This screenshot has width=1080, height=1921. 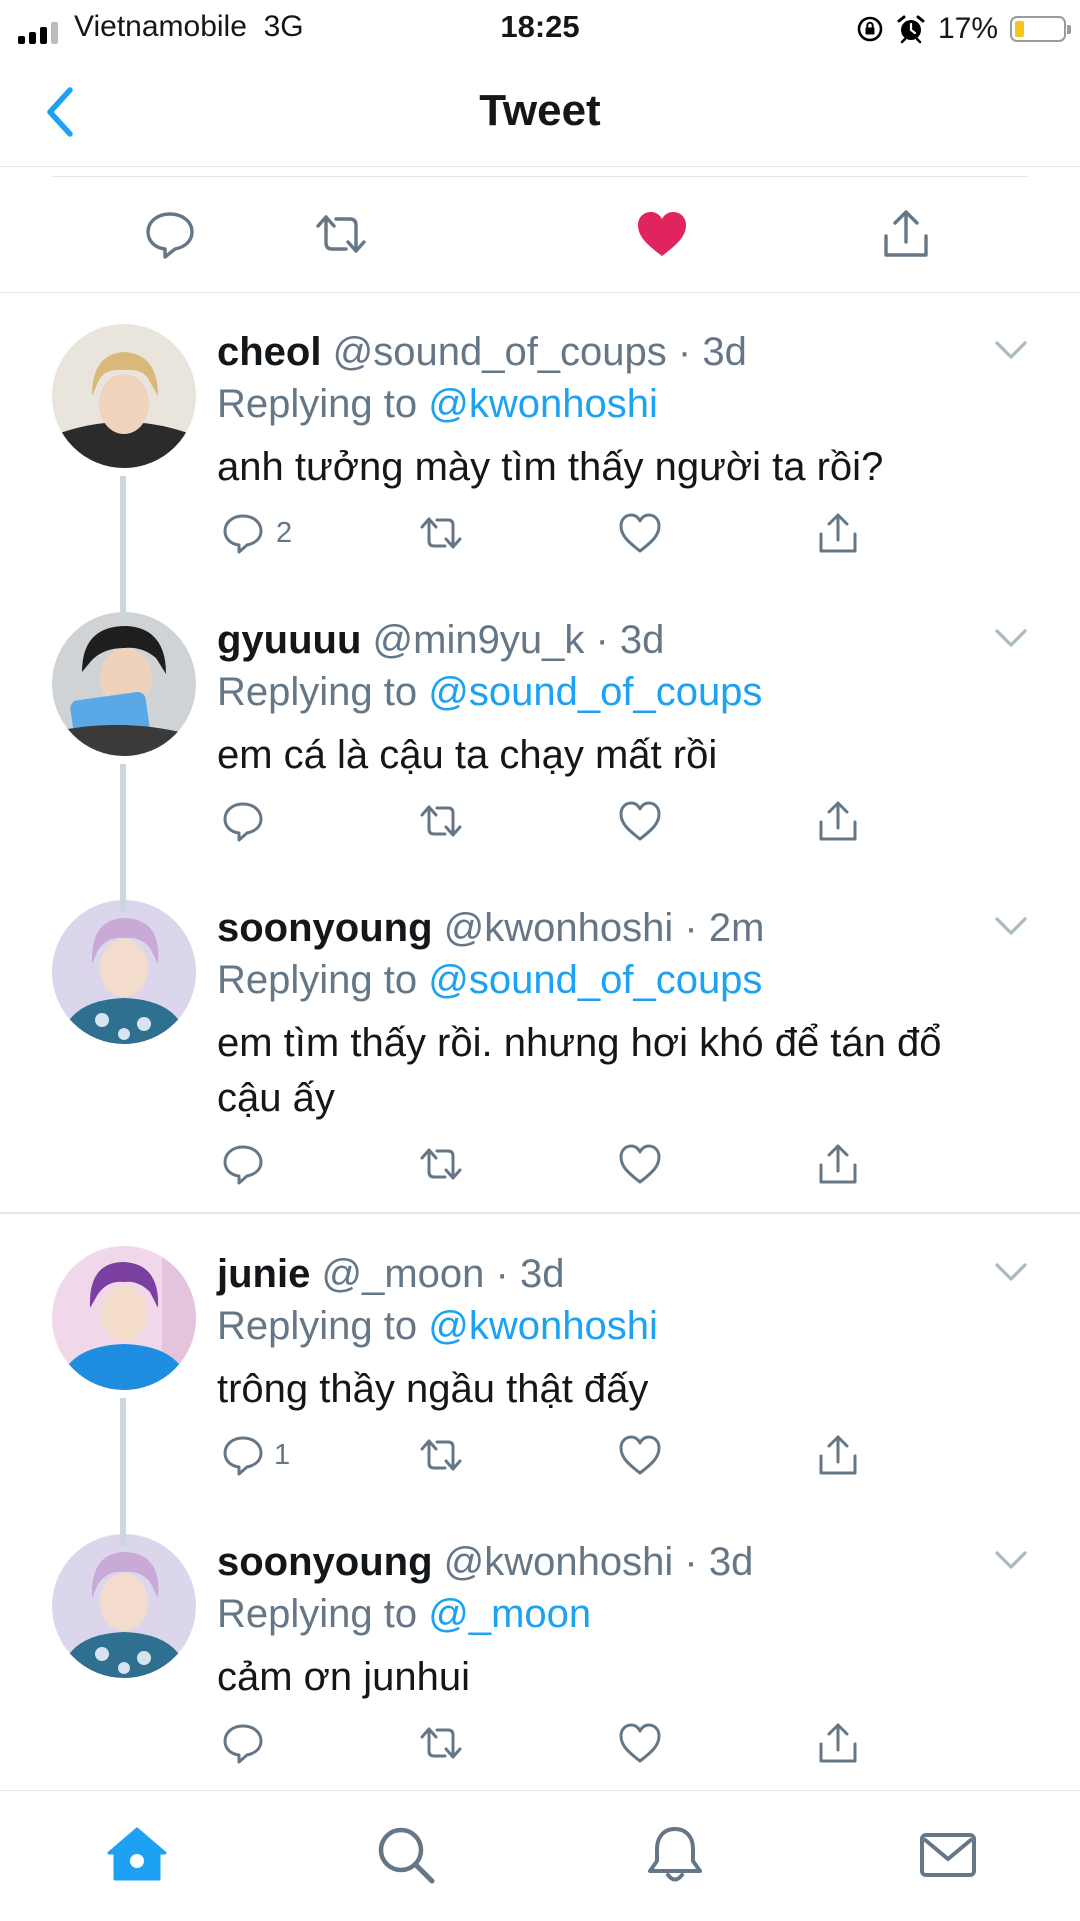 I want to click on timestamp: · 2m, so click(x=724, y=928).